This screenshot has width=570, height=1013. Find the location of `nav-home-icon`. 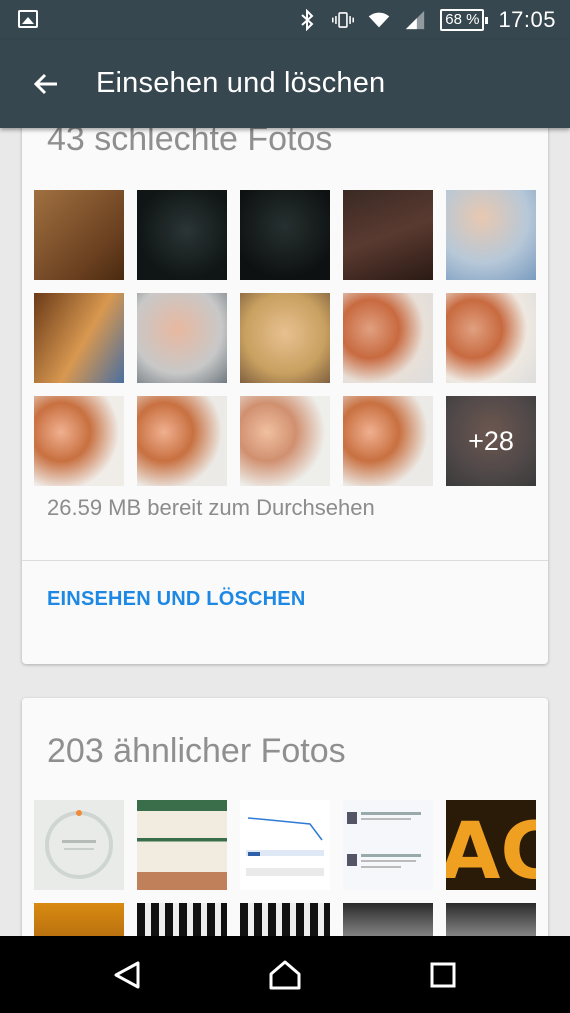

nav-home-icon is located at coordinates (285, 975).